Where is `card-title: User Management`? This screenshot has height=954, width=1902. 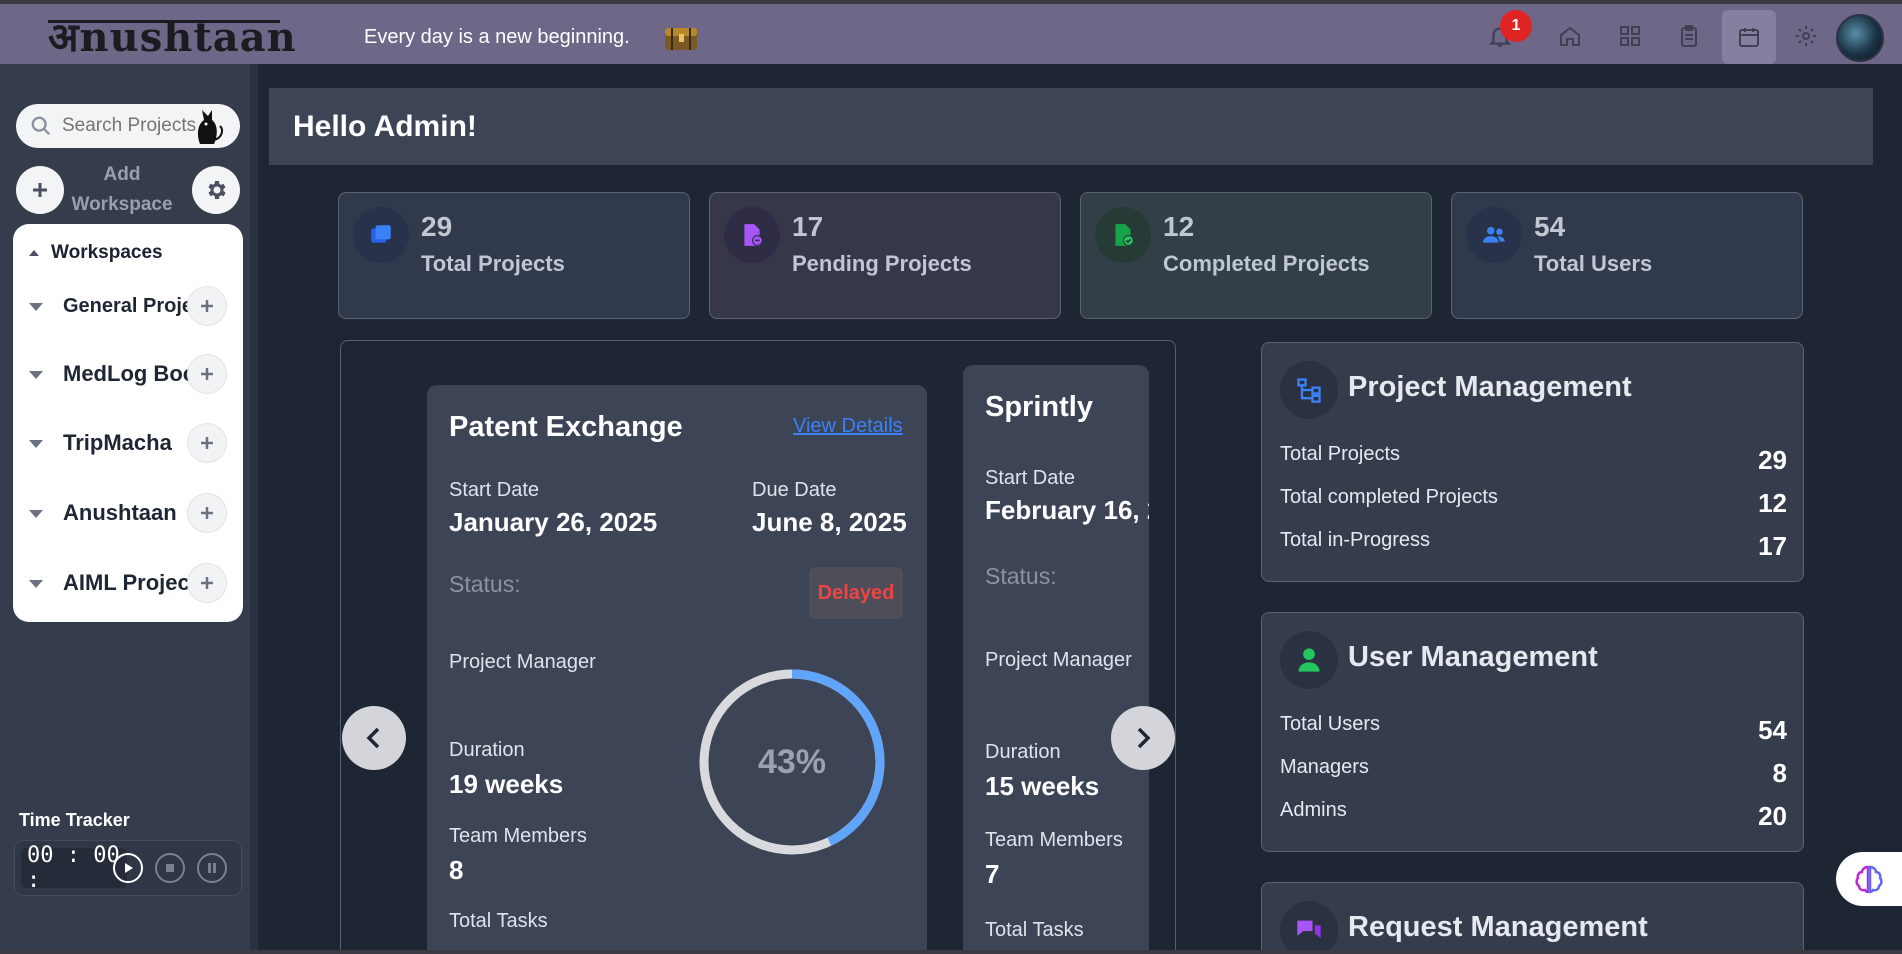
card-title: User Management is located at coordinates (1473, 657).